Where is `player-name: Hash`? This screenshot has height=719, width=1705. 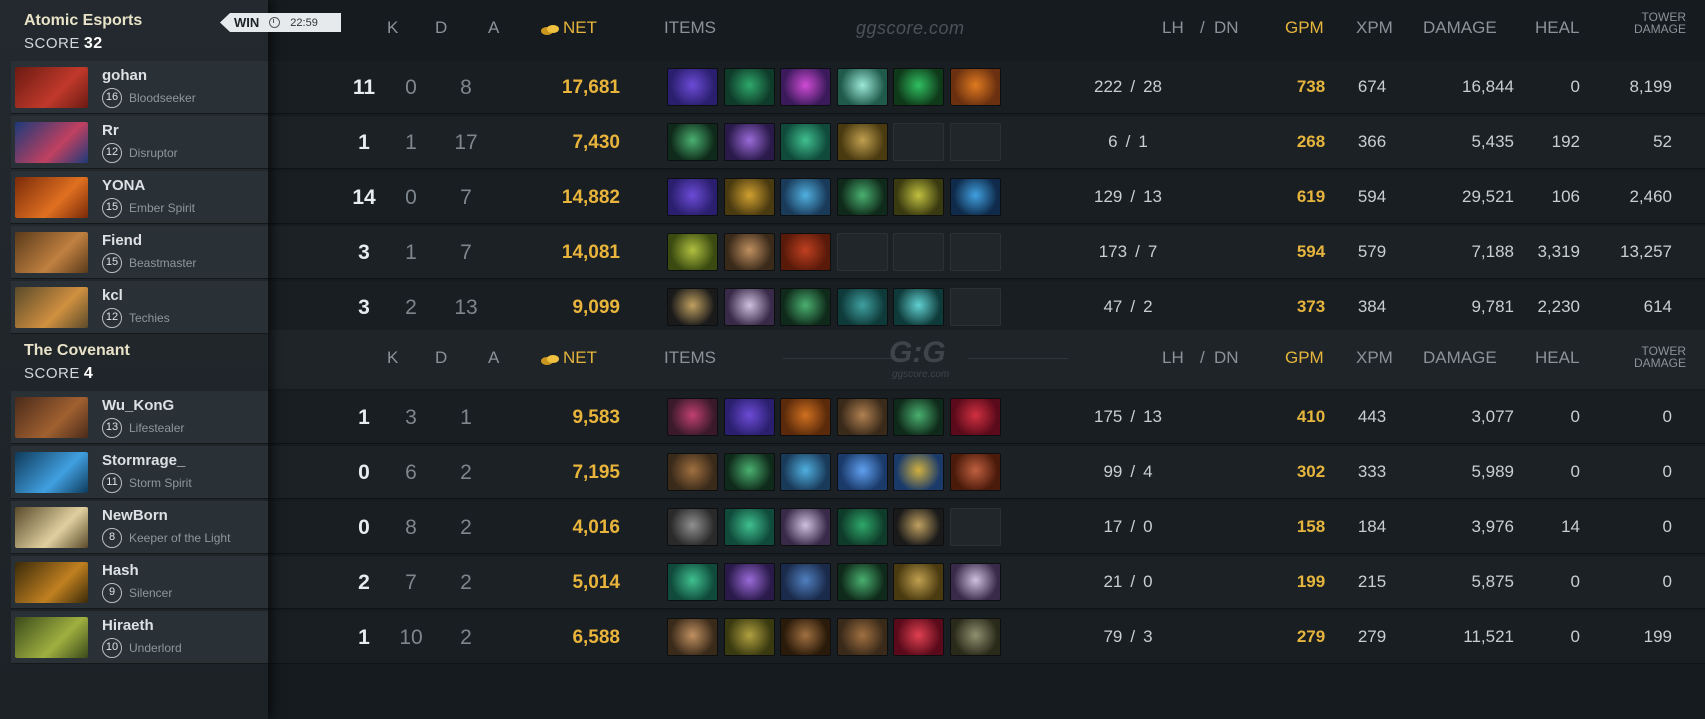 player-name: Hash is located at coordinates (120, 570).